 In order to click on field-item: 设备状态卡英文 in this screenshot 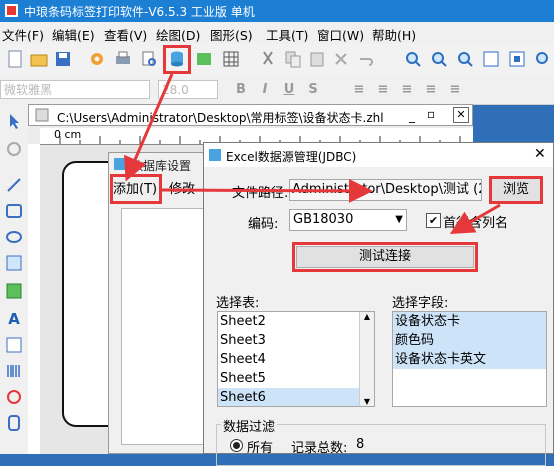, I will do `click(469, 359)`.